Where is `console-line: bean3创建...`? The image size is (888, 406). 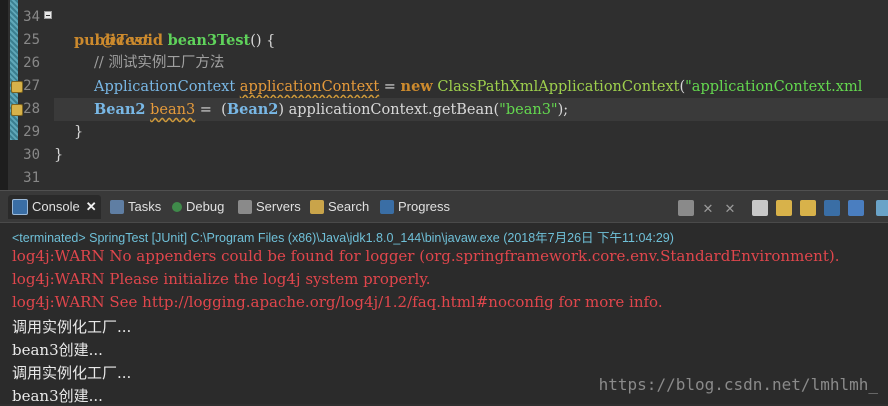
console-line: bean3创建... is located at coordinates (57, 350).